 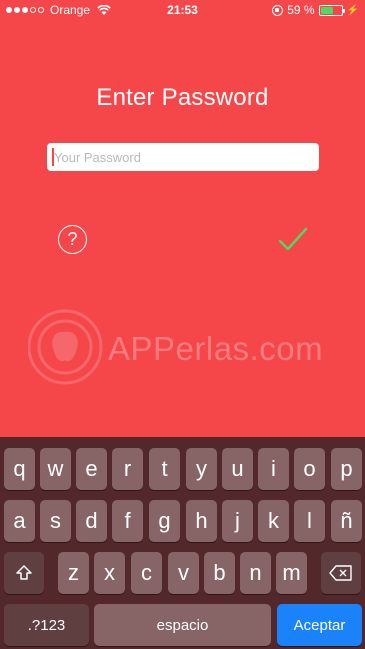 I want to click on help-button: ?, so click(x=72, y=239).